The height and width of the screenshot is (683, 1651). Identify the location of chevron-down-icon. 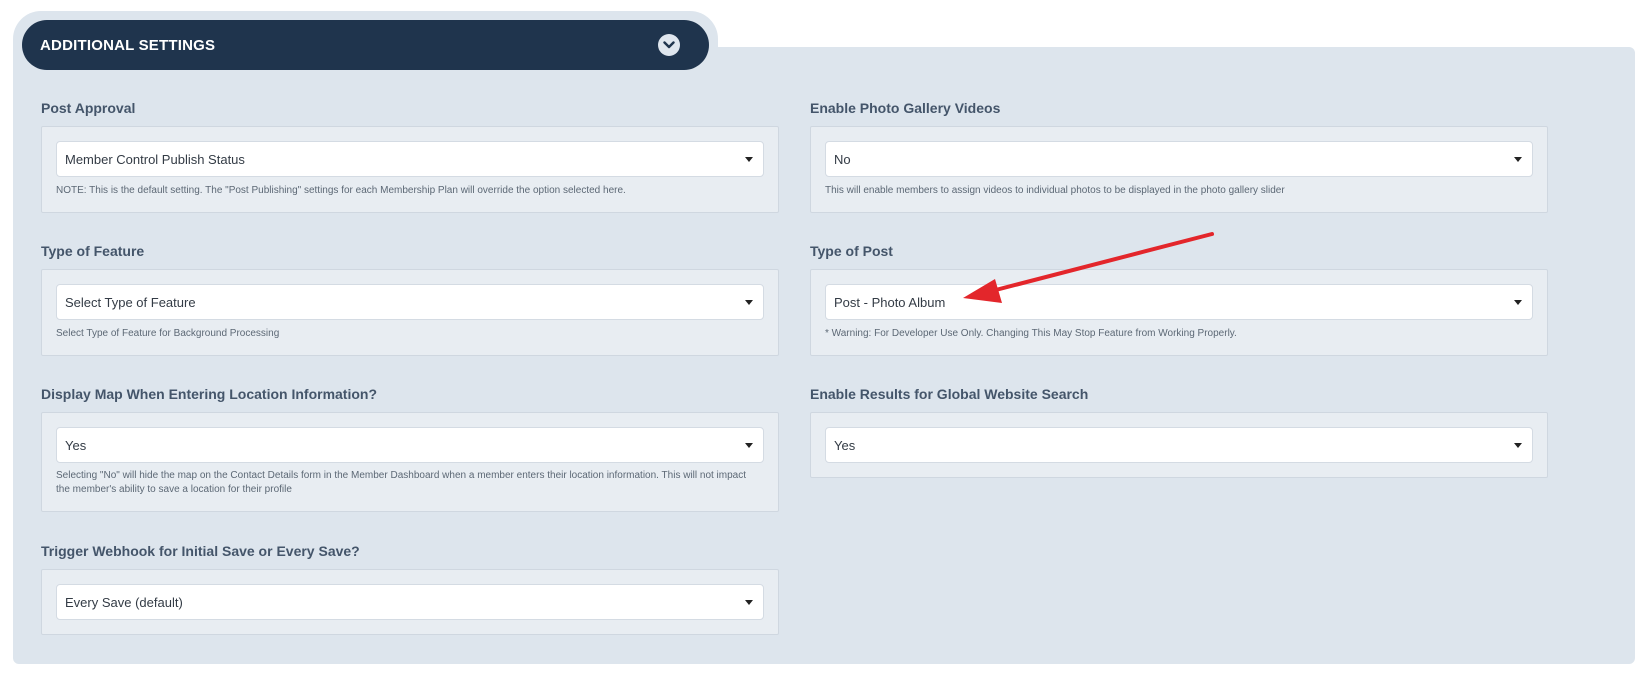
(669, 45).